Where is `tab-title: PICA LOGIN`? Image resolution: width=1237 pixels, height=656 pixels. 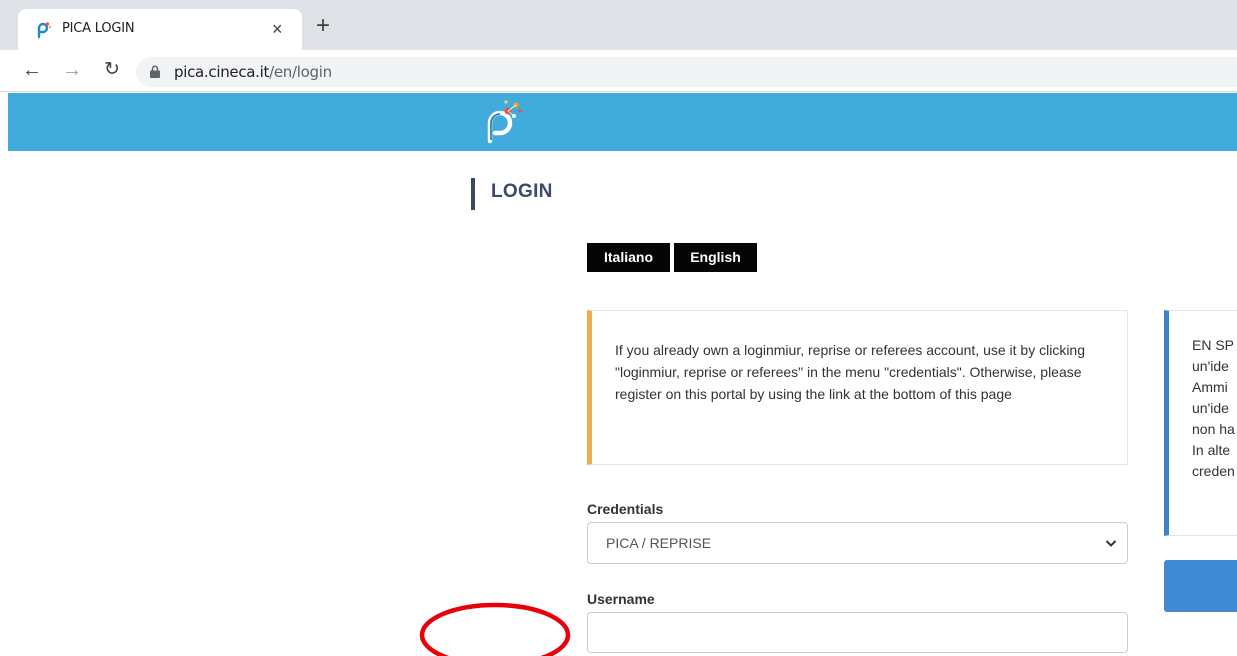 tab-title: PICA LOGIN is located at coordinates (98, 28).